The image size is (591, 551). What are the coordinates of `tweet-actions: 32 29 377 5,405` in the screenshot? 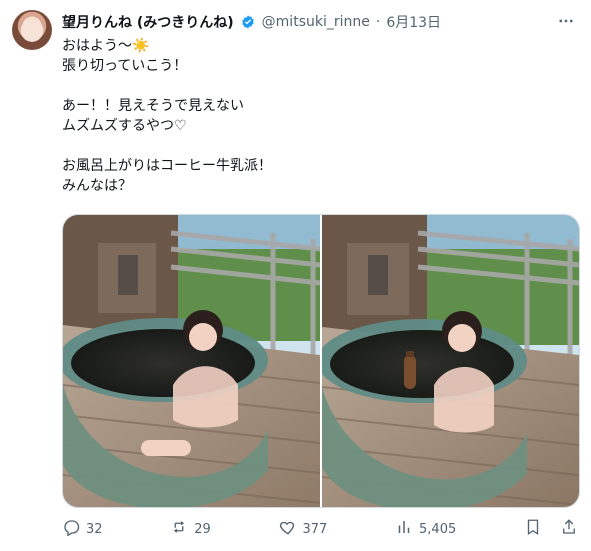 It's located at (320, 529).